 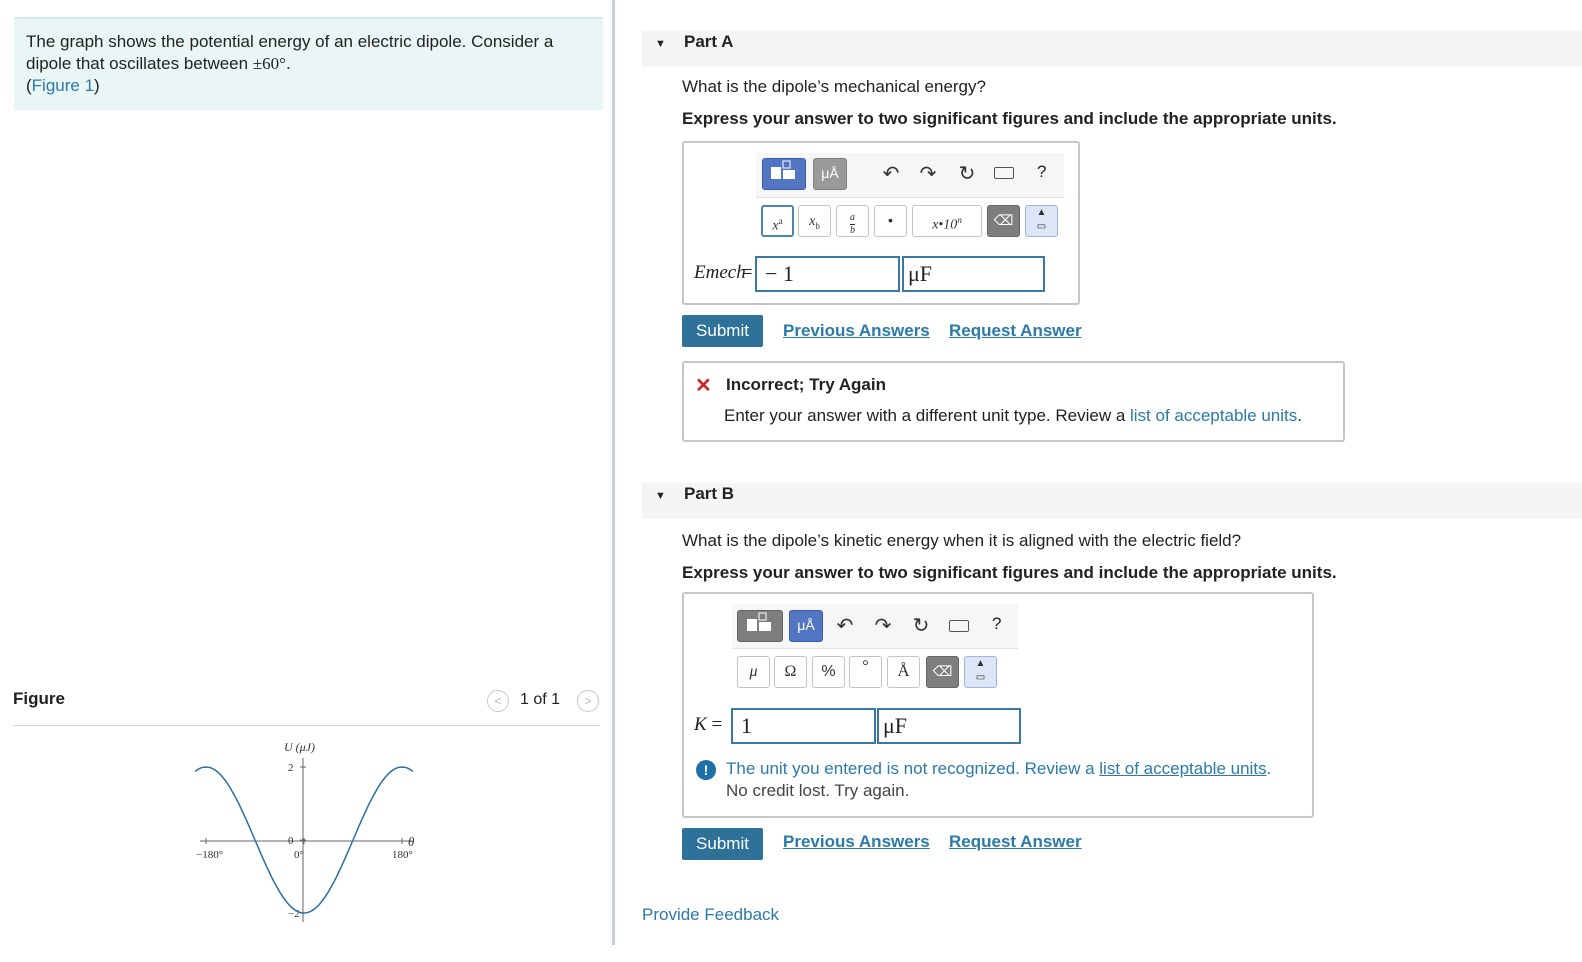 I want to click on figure-link: Figure 1, so click(x=63, y=85).